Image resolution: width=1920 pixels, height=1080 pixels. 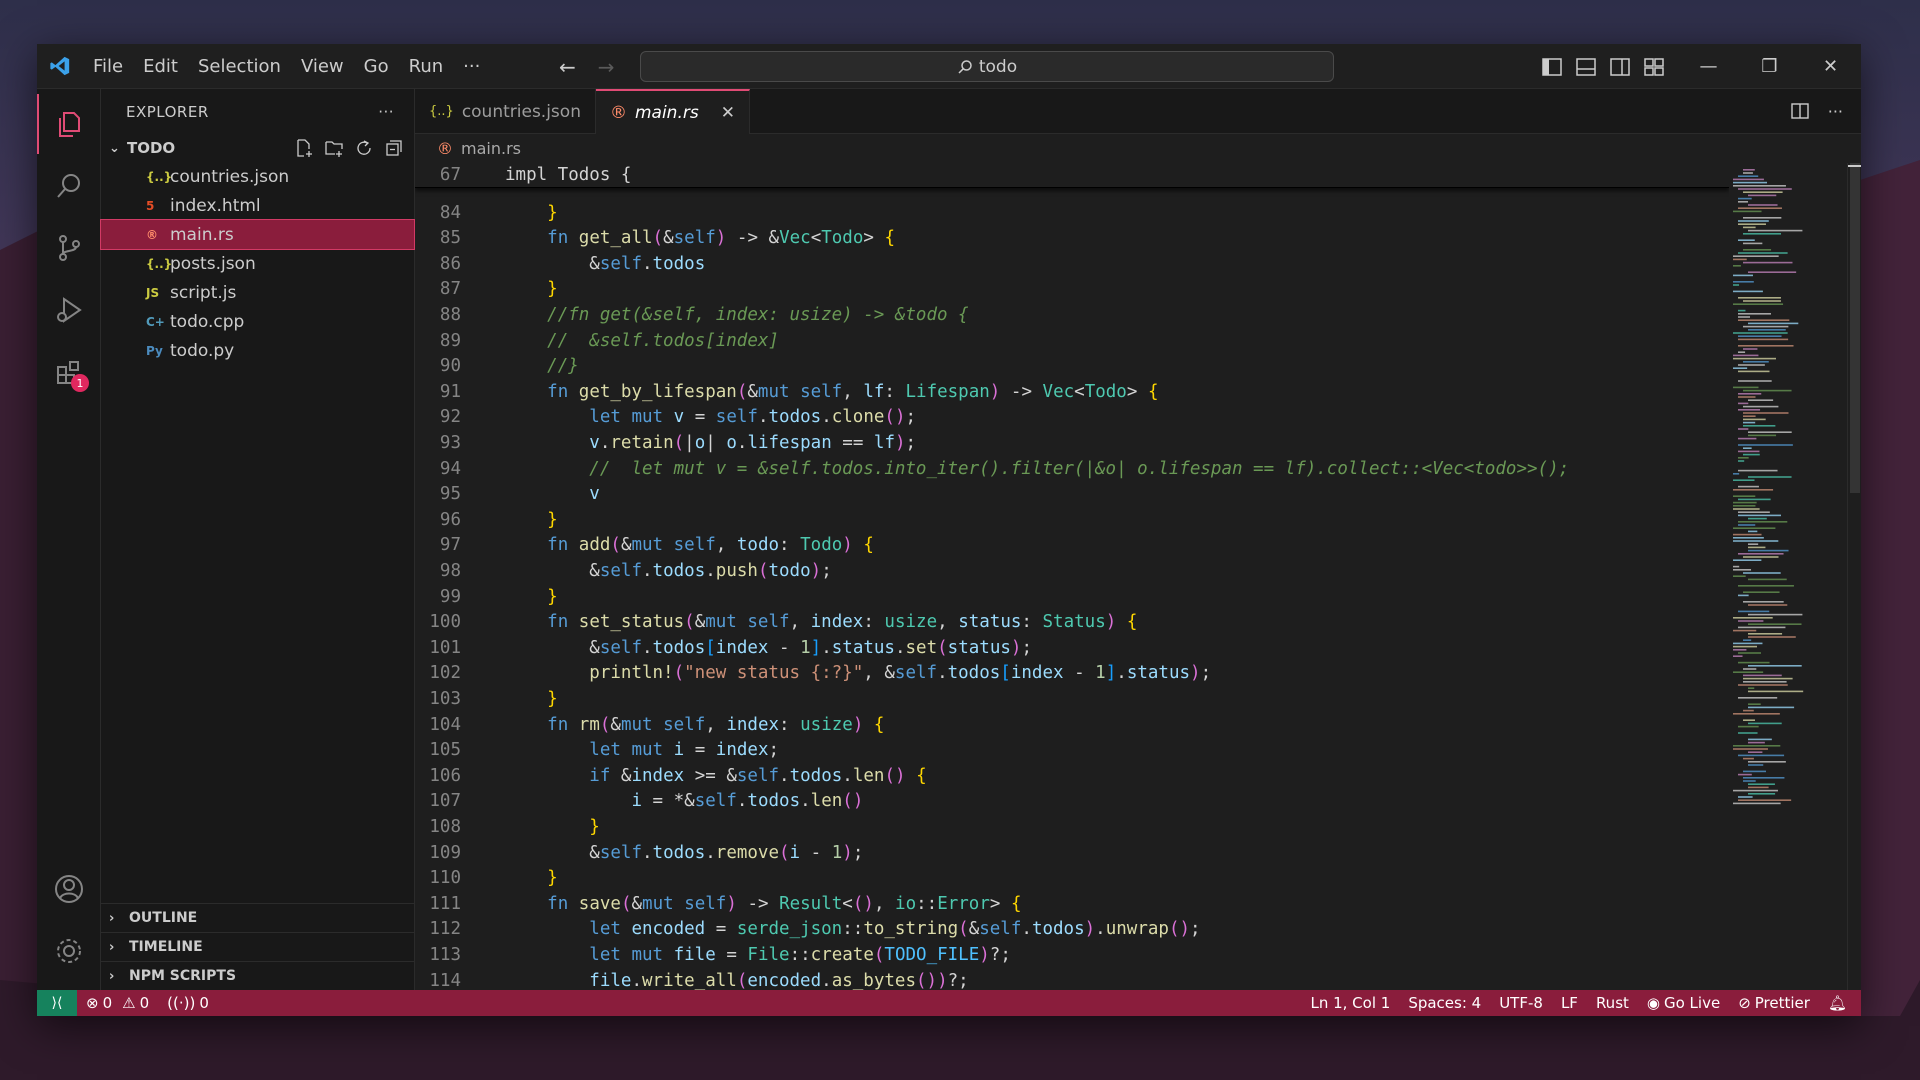 What do you see at coordinates (1444, 1003) in the screenshot?
I see `indentation: Spaces: 4` at bounding box center [1444, 1003].